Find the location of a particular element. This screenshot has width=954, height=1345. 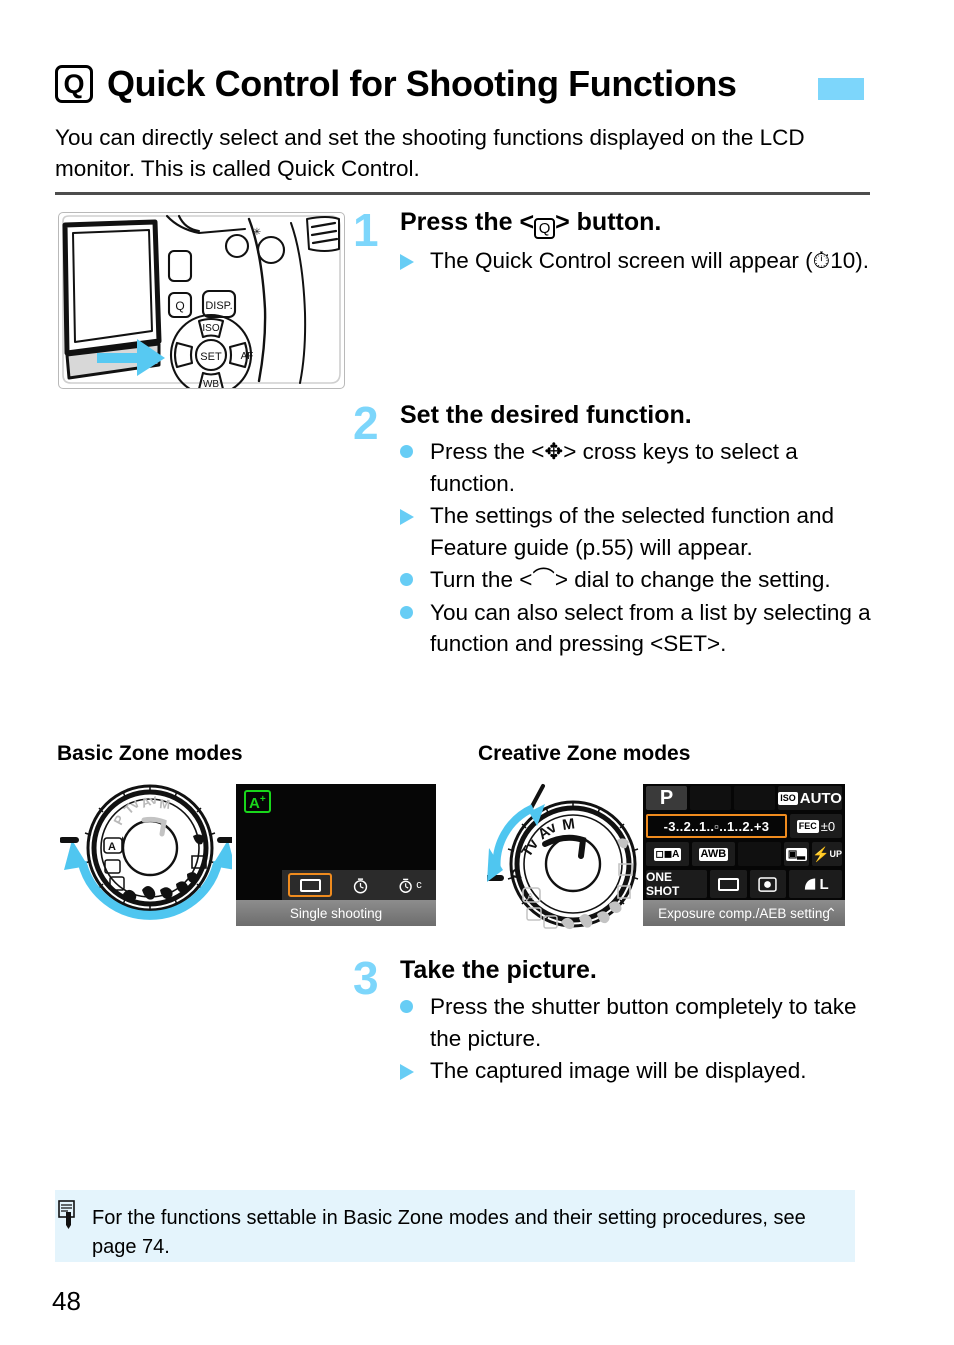

white-balance-cell: AWB is located at coordinates (713, 854).